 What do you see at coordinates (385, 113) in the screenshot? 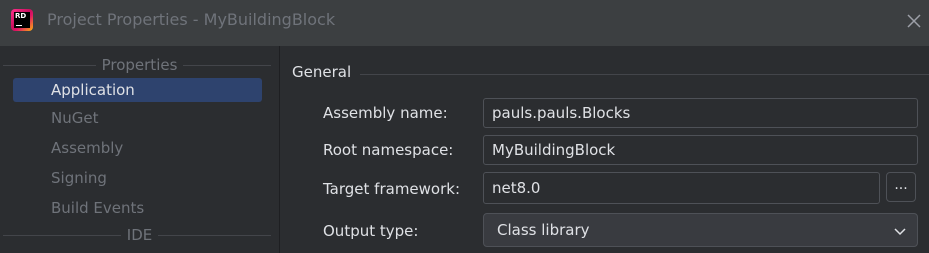
I see `assembly-name-label: Assembly name:` at bounding box center [385, 113].